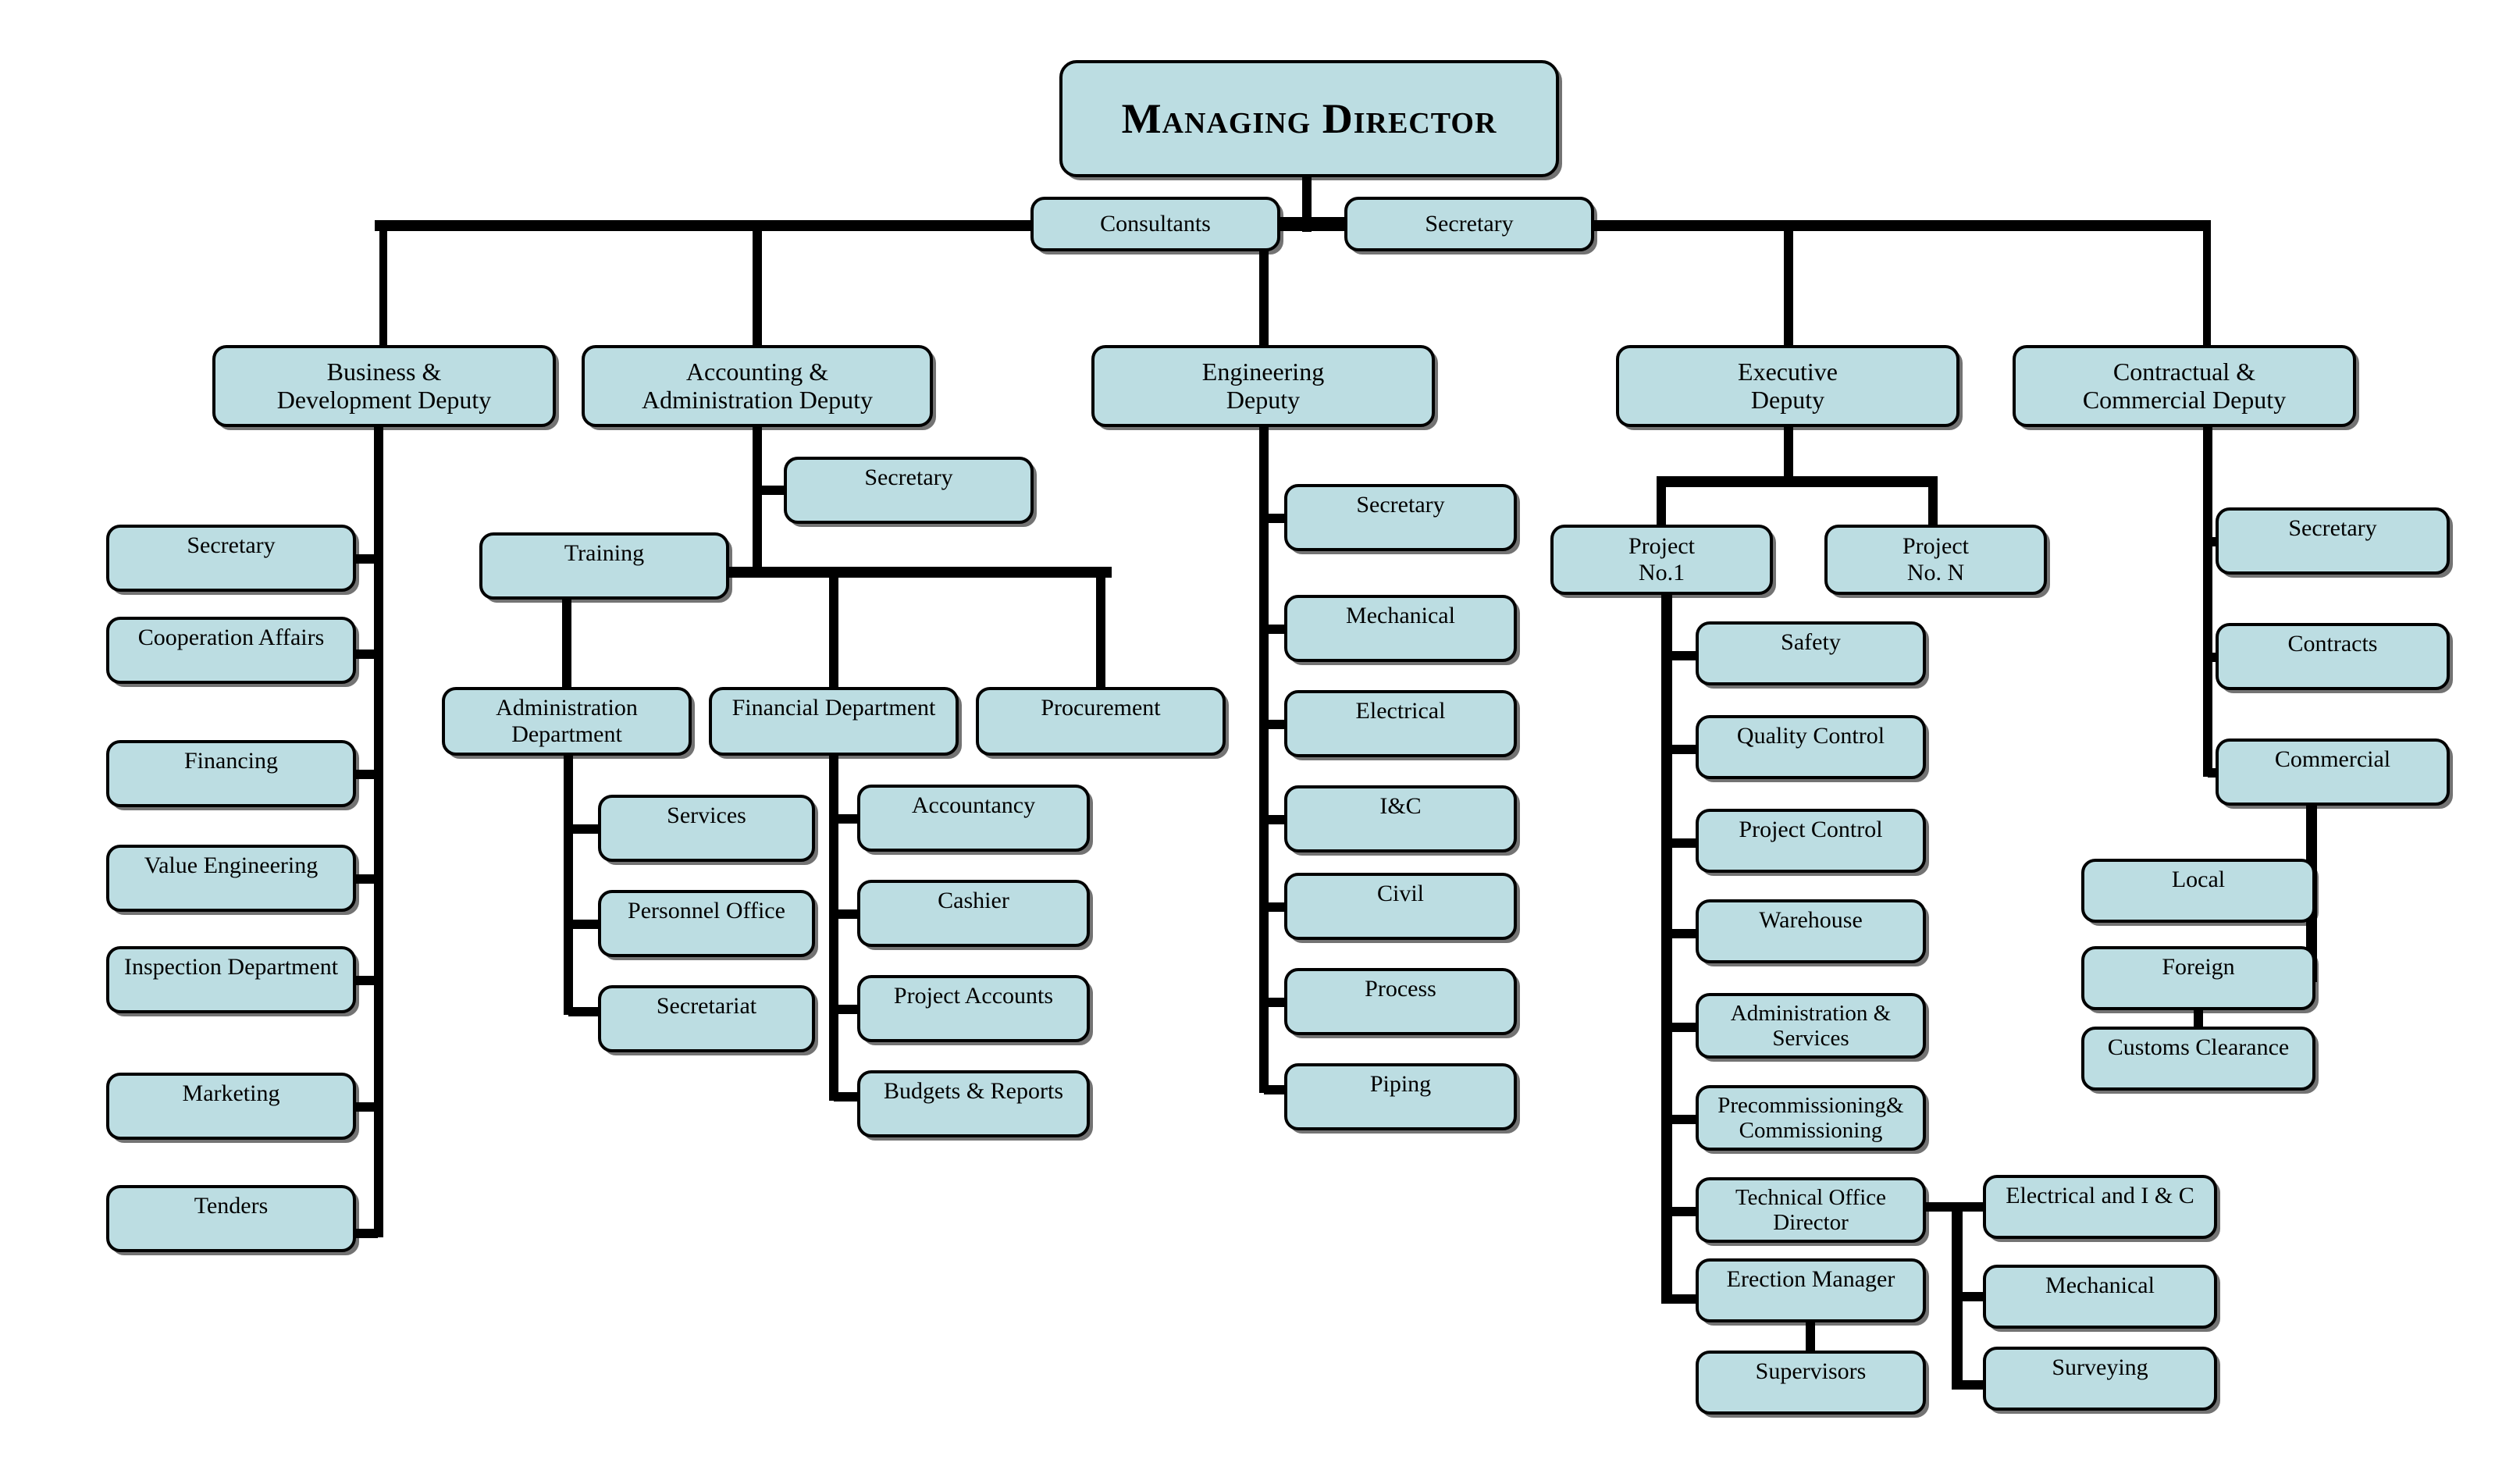 The width and height of the screenshot is (2520, 1477). Describe the element at coordinates (973, 805) in the screenshot. I see `org-node-label-fd-accountancy: Accountancy` at that location.